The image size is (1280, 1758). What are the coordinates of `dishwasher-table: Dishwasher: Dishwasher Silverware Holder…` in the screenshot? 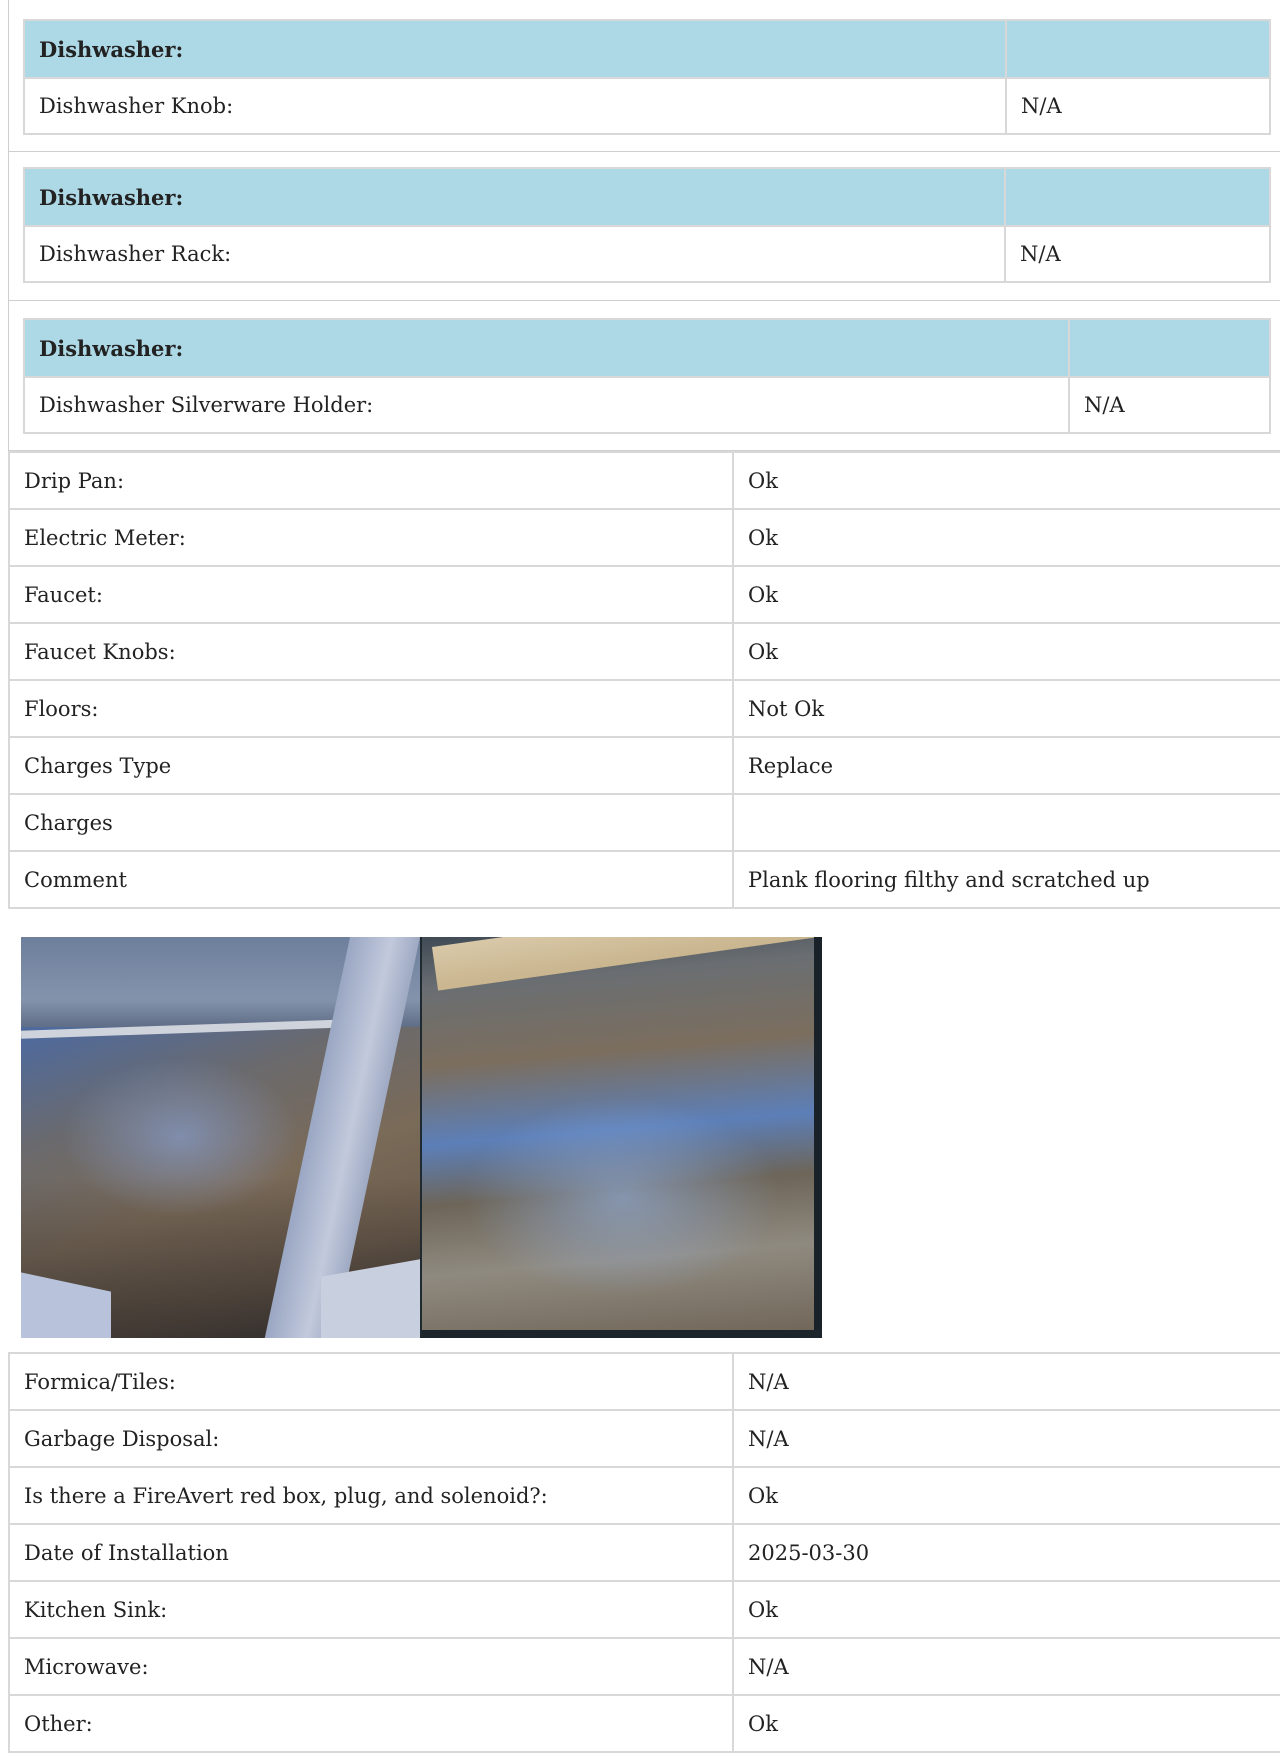 It's located at (647, 376).